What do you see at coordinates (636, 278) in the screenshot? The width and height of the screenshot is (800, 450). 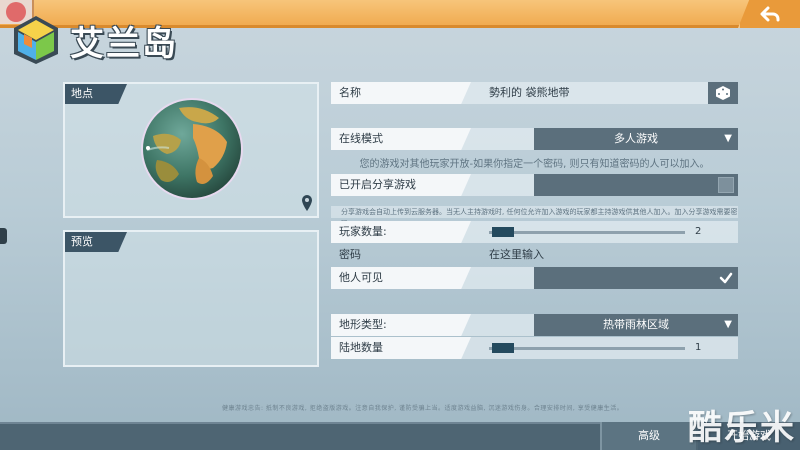 I see `visible-toggle` at bounding box center [636, 278].